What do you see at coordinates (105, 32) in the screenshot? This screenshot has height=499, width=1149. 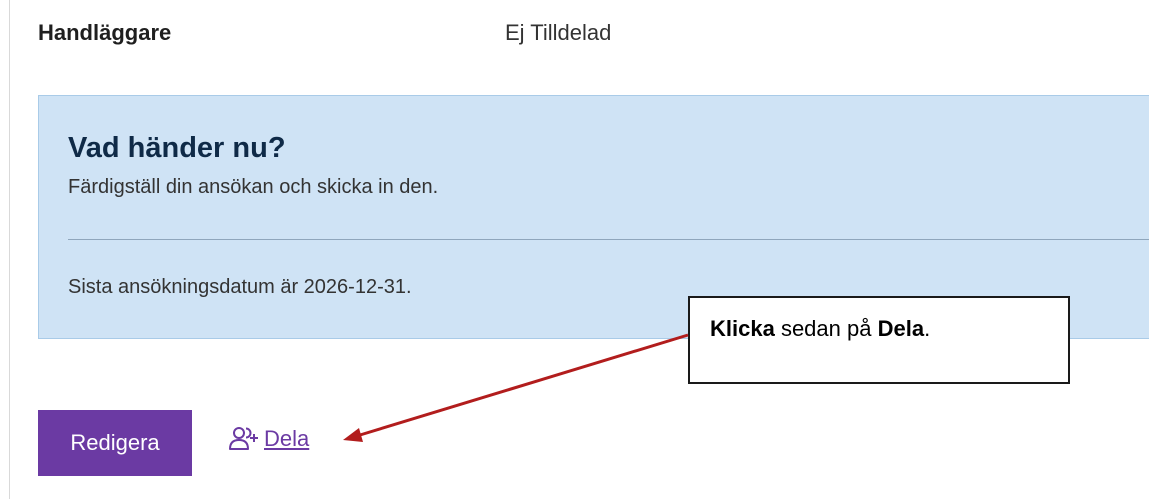 I see `handler-label: Handläggare` at bounding box center [105, 32].